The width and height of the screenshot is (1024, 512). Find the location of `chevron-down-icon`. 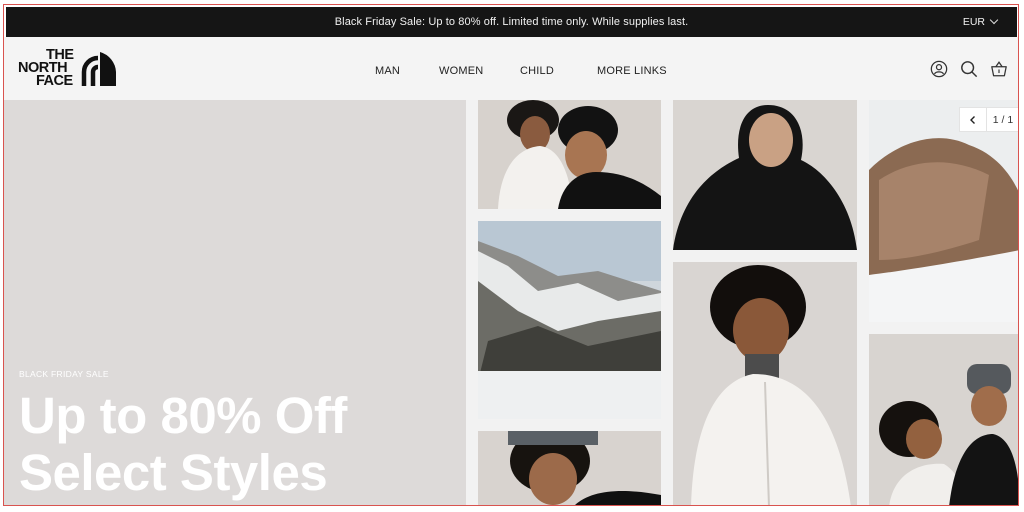

chevron-down-icon is located at coordinates (994, 20).